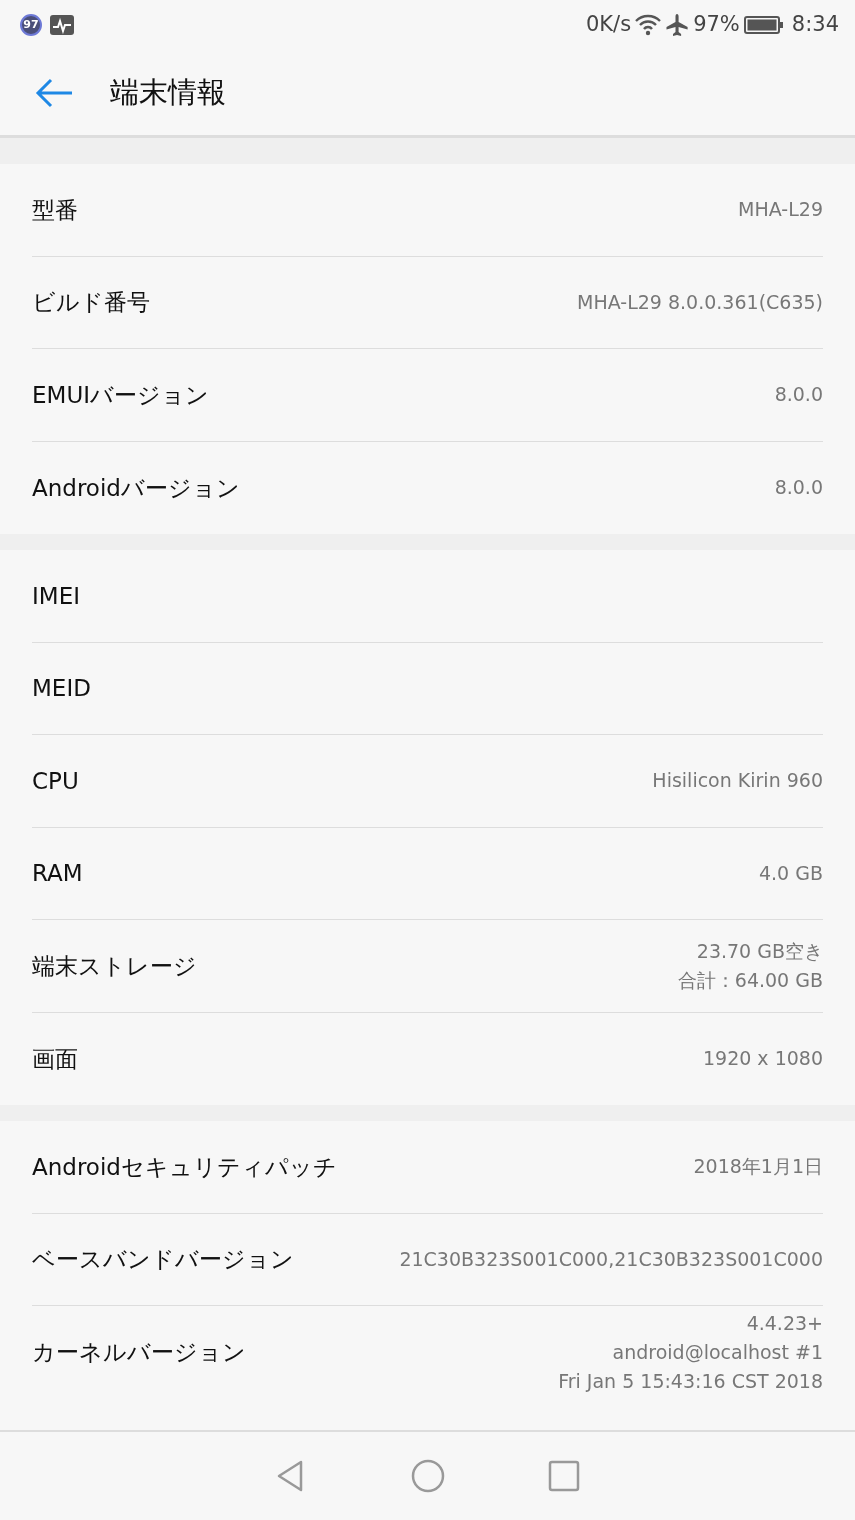 The width and height of the screenshot is (855, 1520). I want to click on setting-label: MEID, so click(61, 688).